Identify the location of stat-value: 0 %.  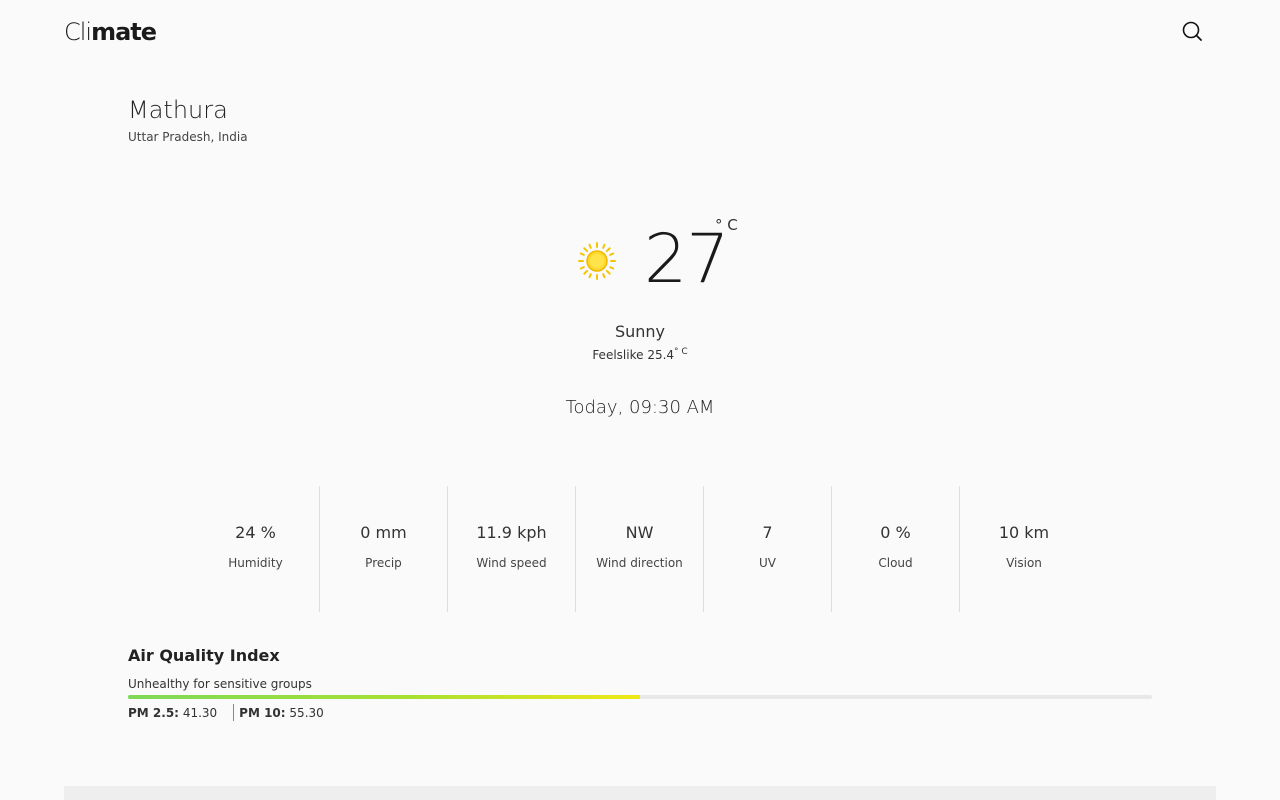
(895, 532).